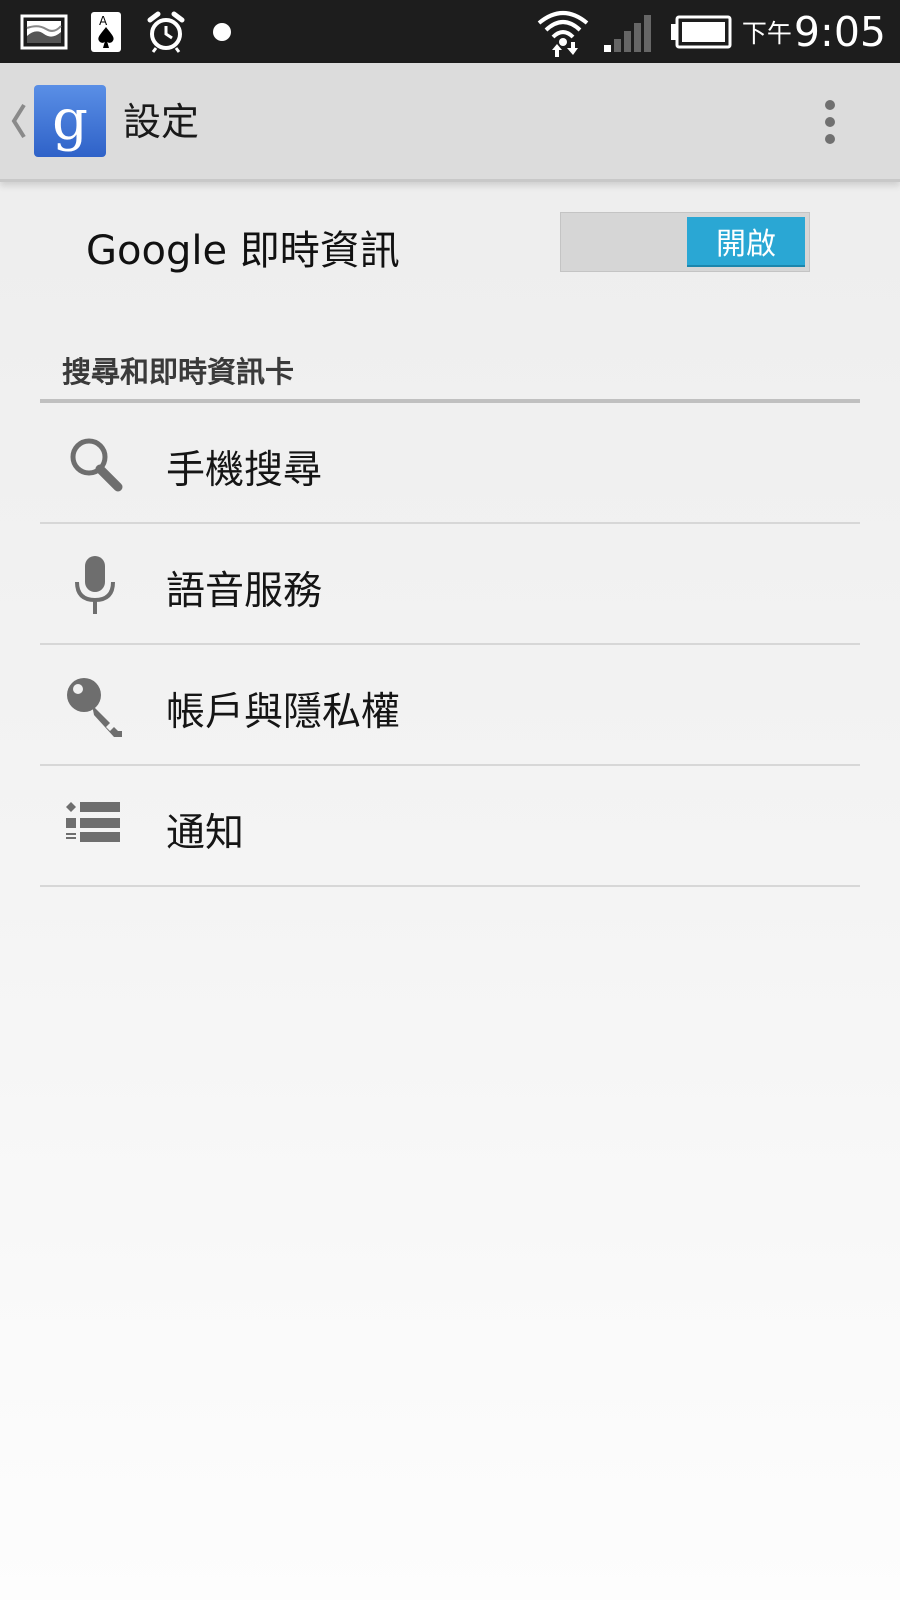 Image resolution: width=900 pixels, height=1600 pixels. I want to click on dot-notification-icon, so click(222, 32).